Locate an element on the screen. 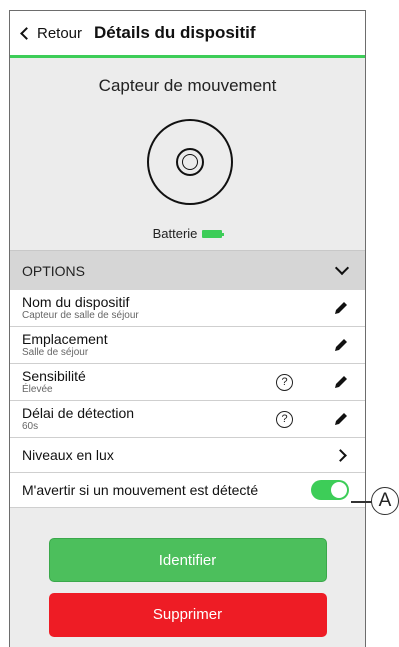  motion-alert-toggle is located at coordinates (330, 490).